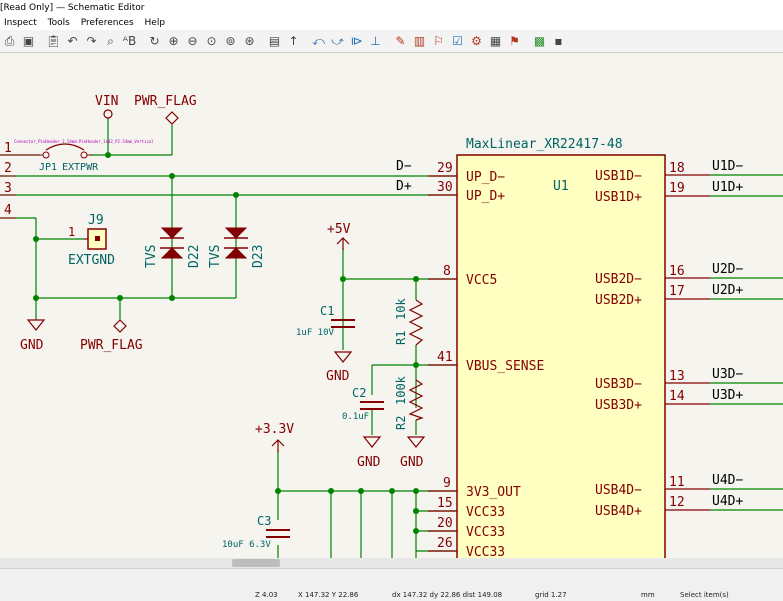 The height and width of the screenshot is (601, 783). What do you see at coordinates (53, 41) in the screenshot?
I see `paste-icon: 📋︎` at bounding box center [53, 41].